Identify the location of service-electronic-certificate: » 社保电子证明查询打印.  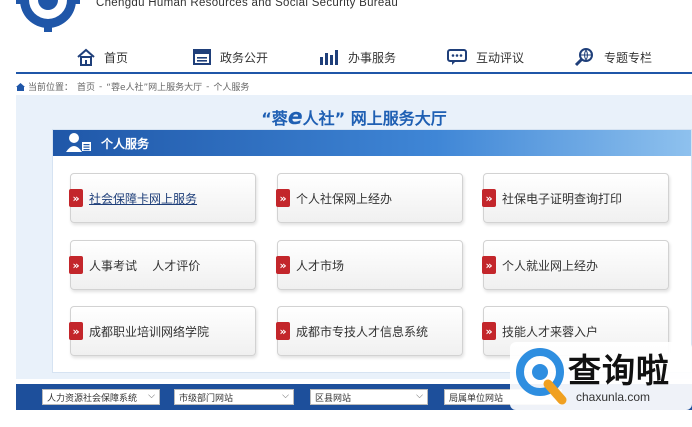
(575, 198).